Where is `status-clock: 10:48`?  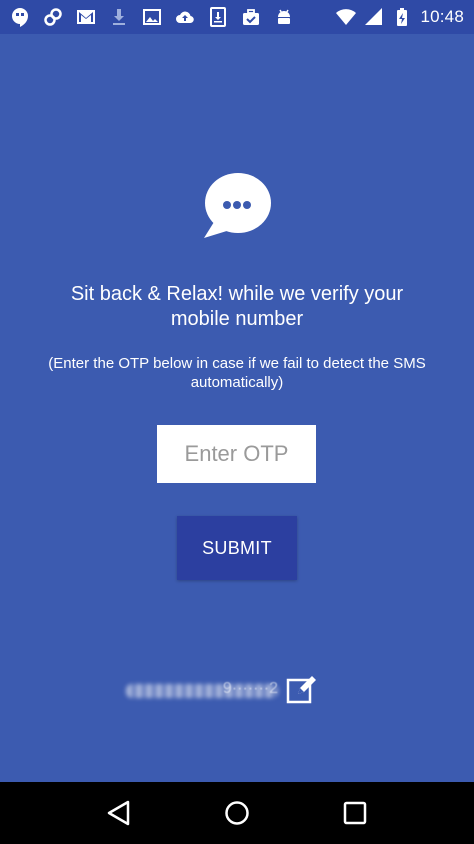 status-clock: 10:48 is located at coordinates (442, 16).